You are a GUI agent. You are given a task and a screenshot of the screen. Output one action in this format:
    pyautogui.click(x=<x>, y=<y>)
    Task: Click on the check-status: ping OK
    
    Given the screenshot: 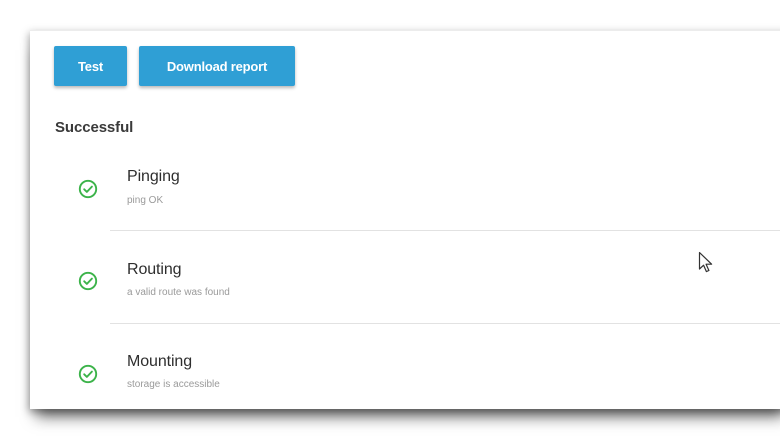 What is the action you would take?
    pyautogui.click(x=145, y=200)
    